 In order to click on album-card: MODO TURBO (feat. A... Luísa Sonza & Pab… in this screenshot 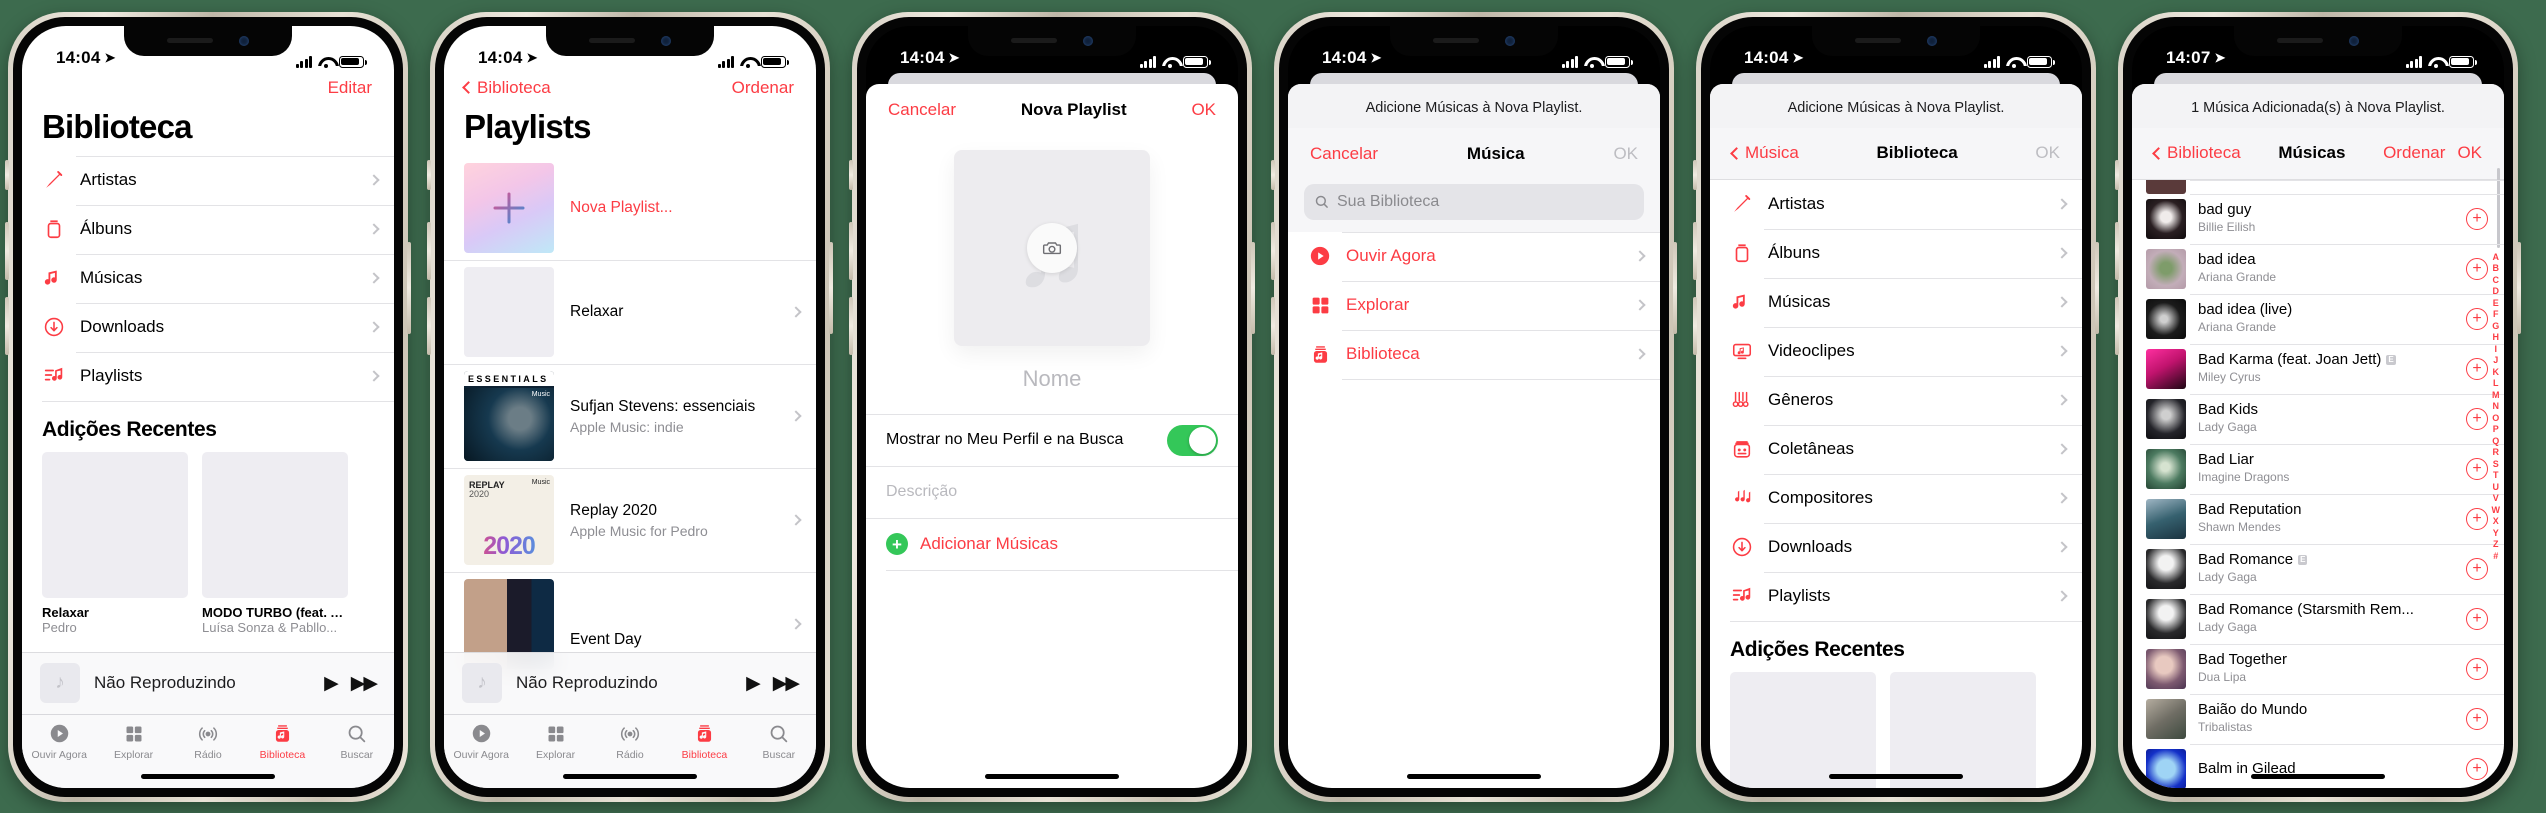, I will do `click(275, 543)`.